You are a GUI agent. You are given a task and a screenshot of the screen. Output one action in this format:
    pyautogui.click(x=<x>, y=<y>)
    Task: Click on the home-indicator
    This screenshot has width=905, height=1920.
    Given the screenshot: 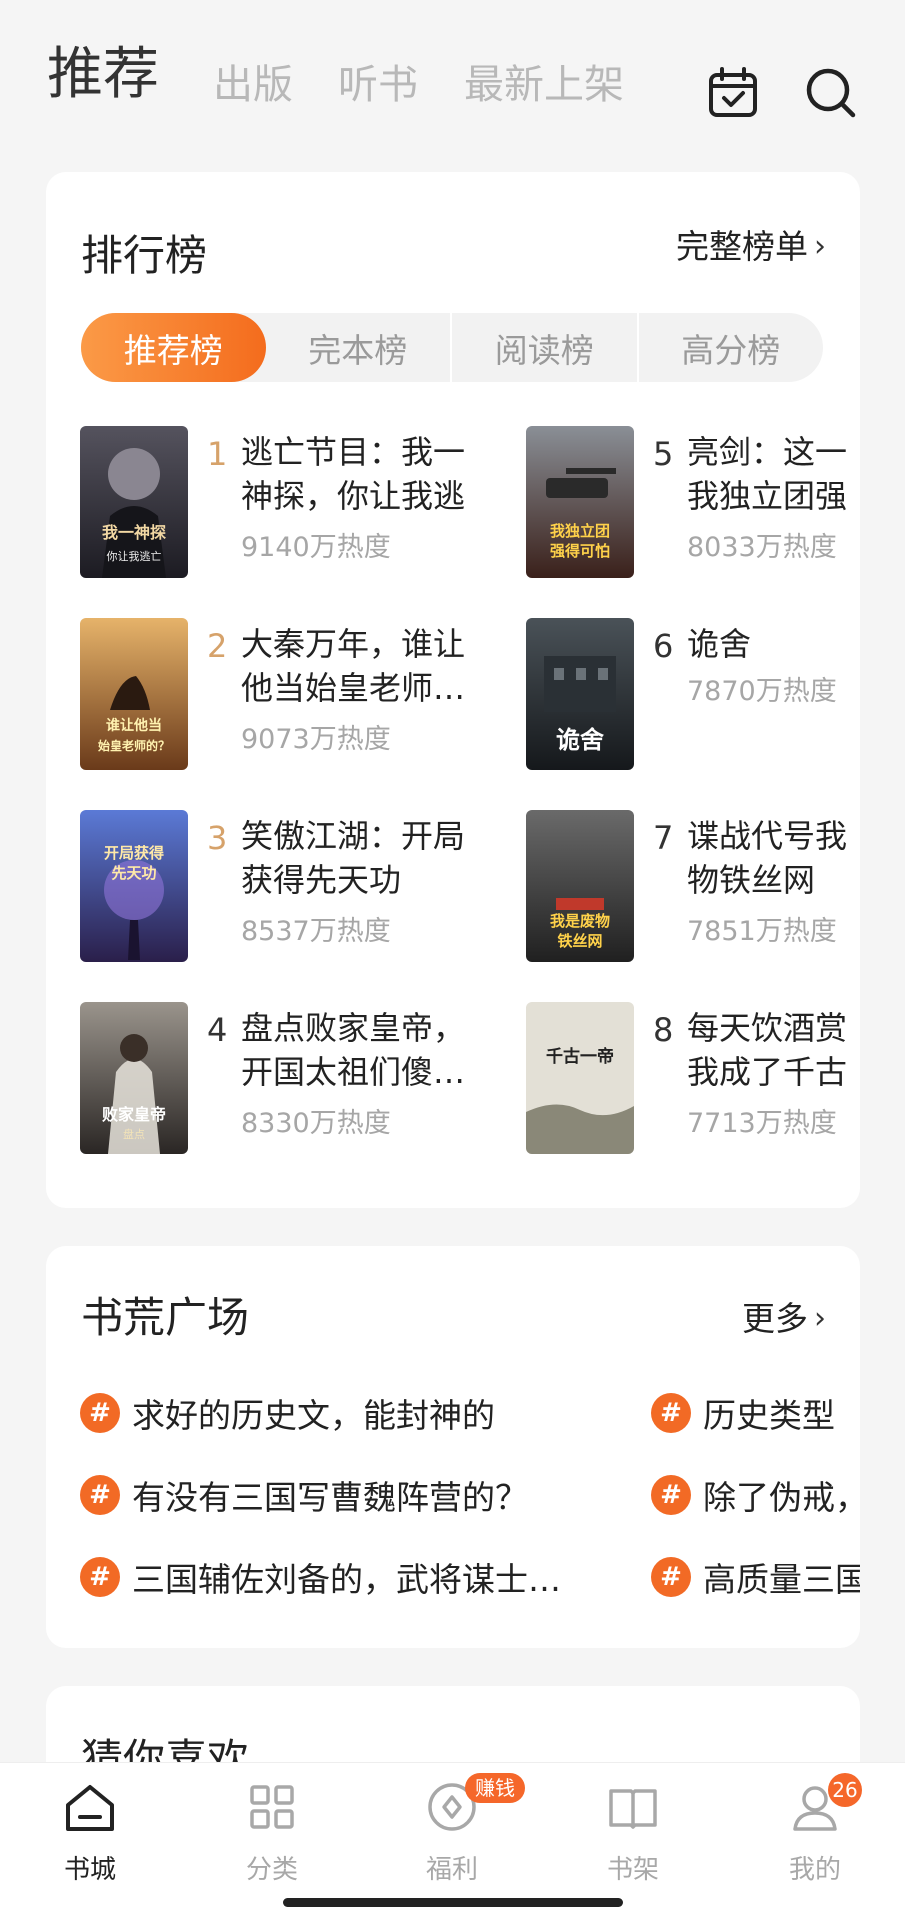 What is the action you would take?
    pyautogui.click(x=453, y=1902)
    